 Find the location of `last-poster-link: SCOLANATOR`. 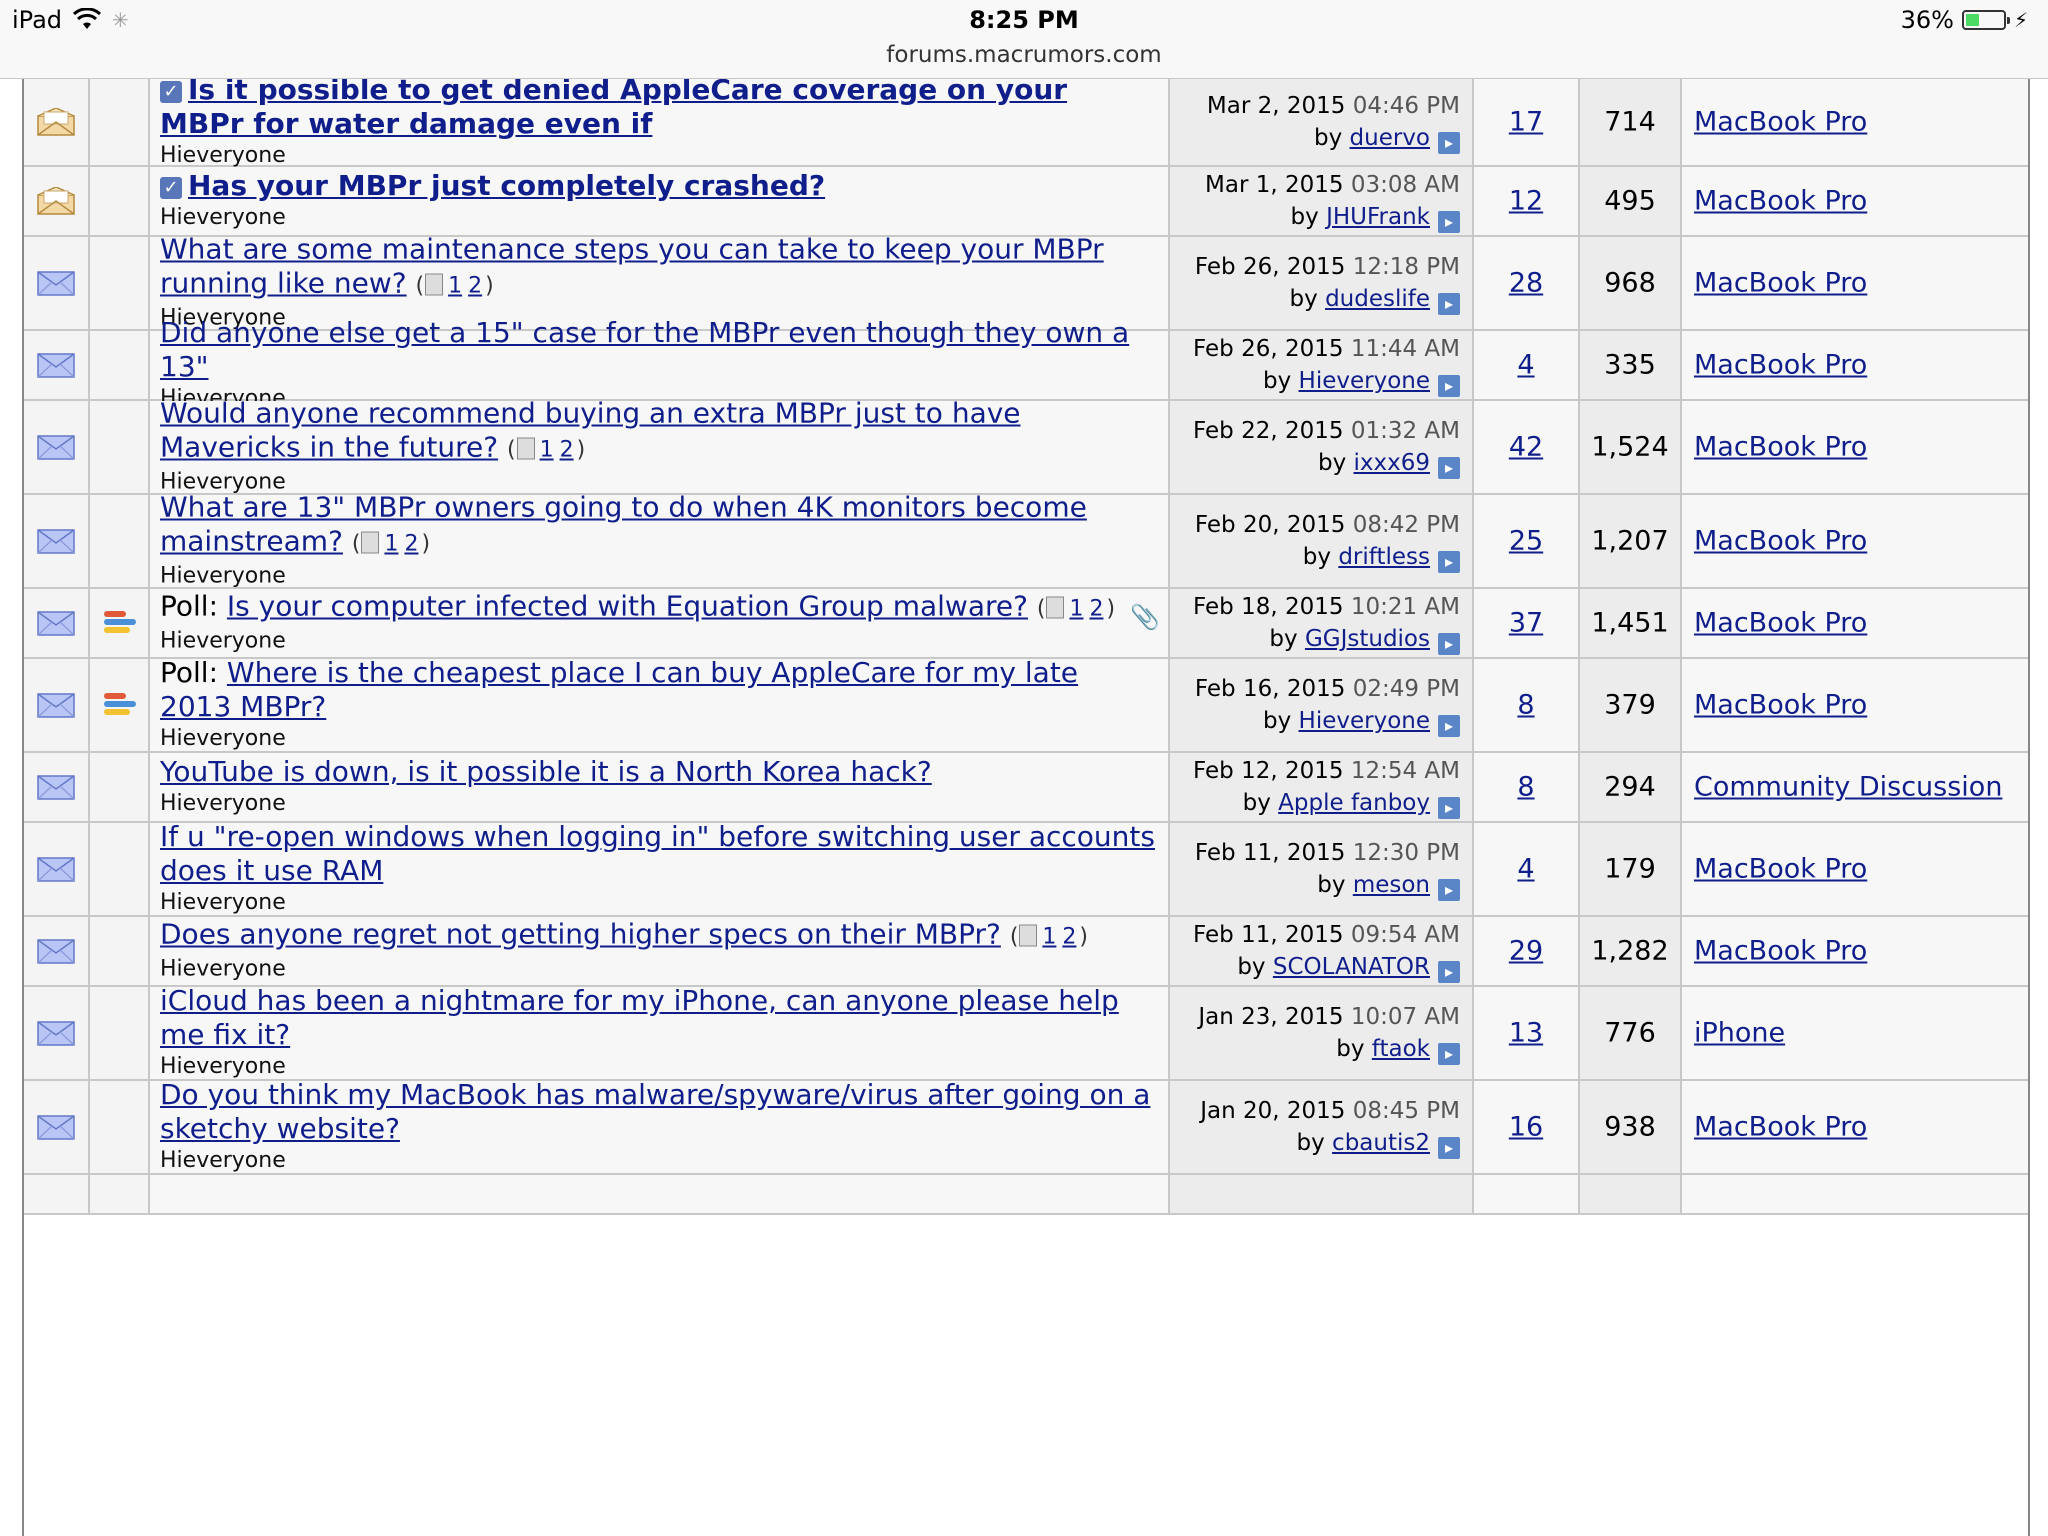

last-poster-link: SCOLANATOR is located at coordinates (1351, 967).